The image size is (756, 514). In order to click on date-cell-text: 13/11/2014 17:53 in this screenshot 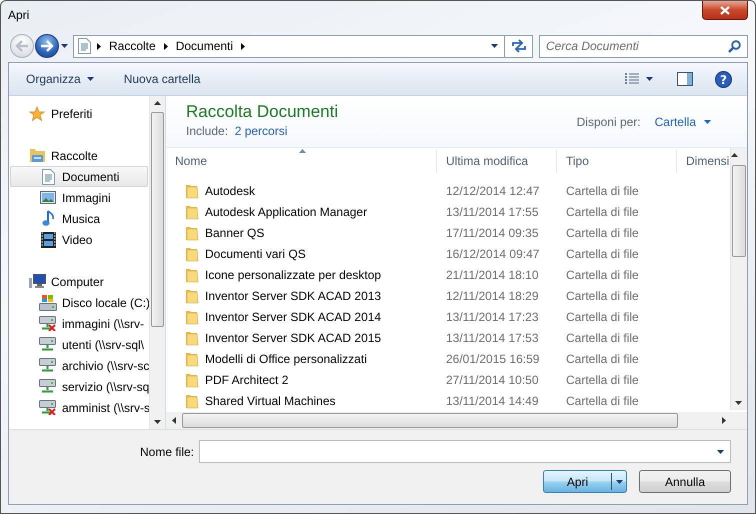, I will do `click(492, 337)`.